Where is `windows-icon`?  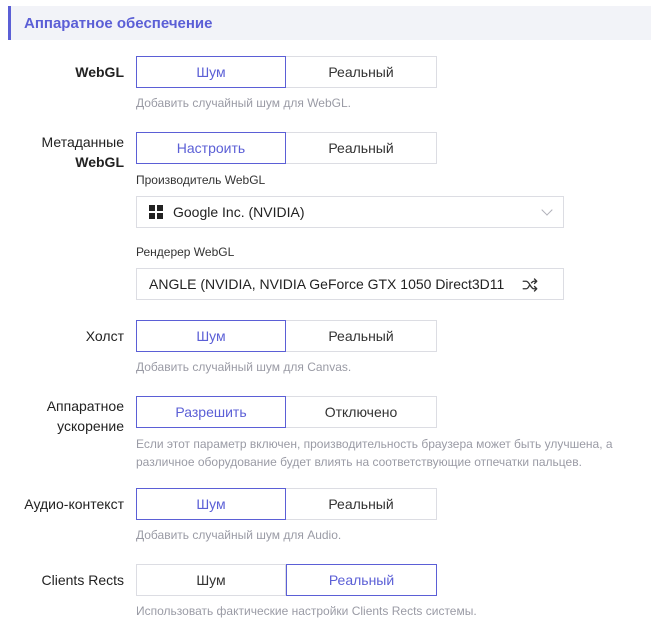
windows-icon is located at coordinates (156, 212).